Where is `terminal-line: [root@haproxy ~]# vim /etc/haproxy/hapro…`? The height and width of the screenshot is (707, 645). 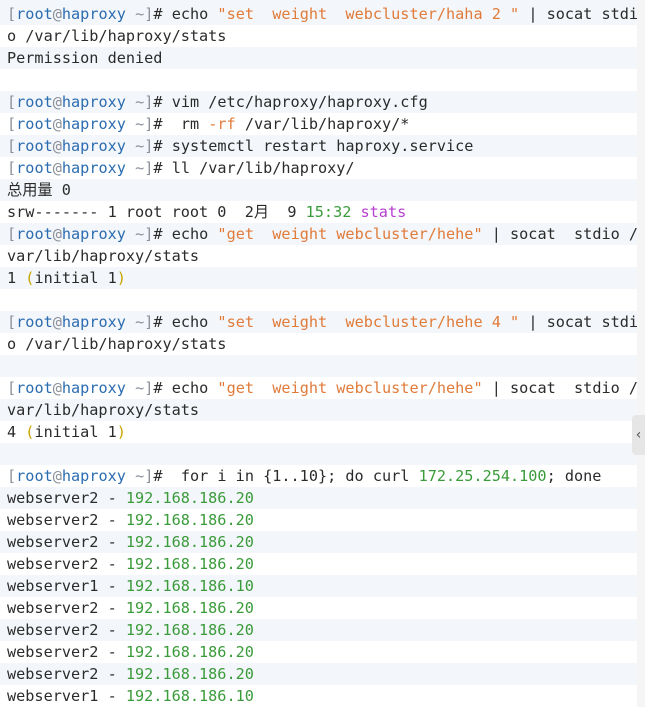
terminal-line: [root@haproxy ~]# vim /etc/haproxy/hapro… is located at coordinates (318, 102).